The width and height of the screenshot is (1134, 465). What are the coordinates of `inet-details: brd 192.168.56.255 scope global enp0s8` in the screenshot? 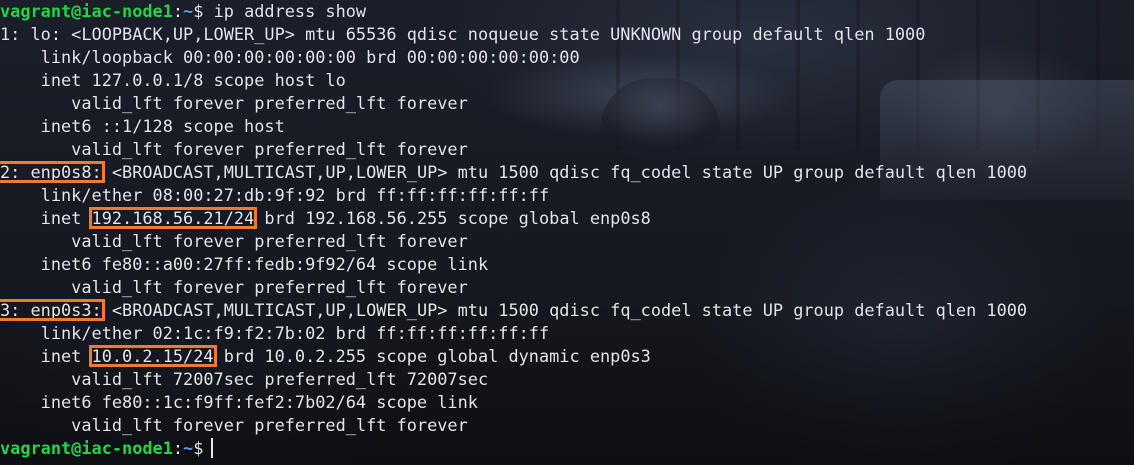 It's located at (452, 218).